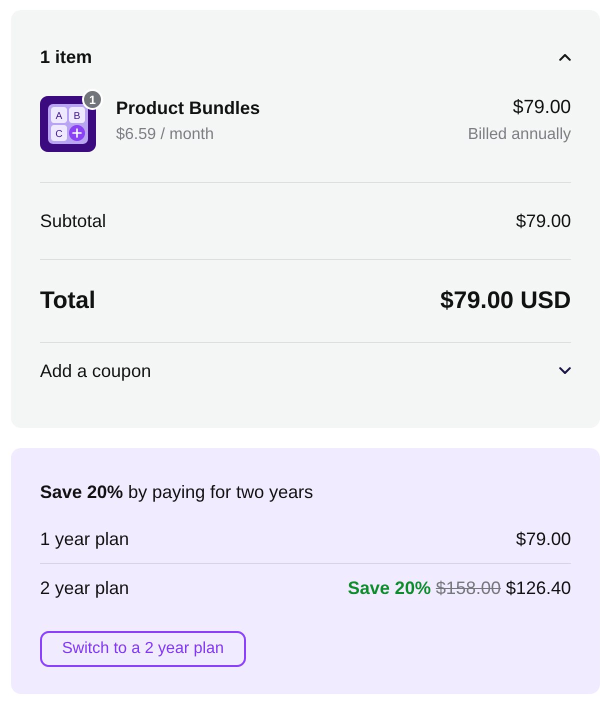 This screenshot has height=705, width=613. I want to click on savings-headline: Save 20% by paying for two years, so click(177, 492).